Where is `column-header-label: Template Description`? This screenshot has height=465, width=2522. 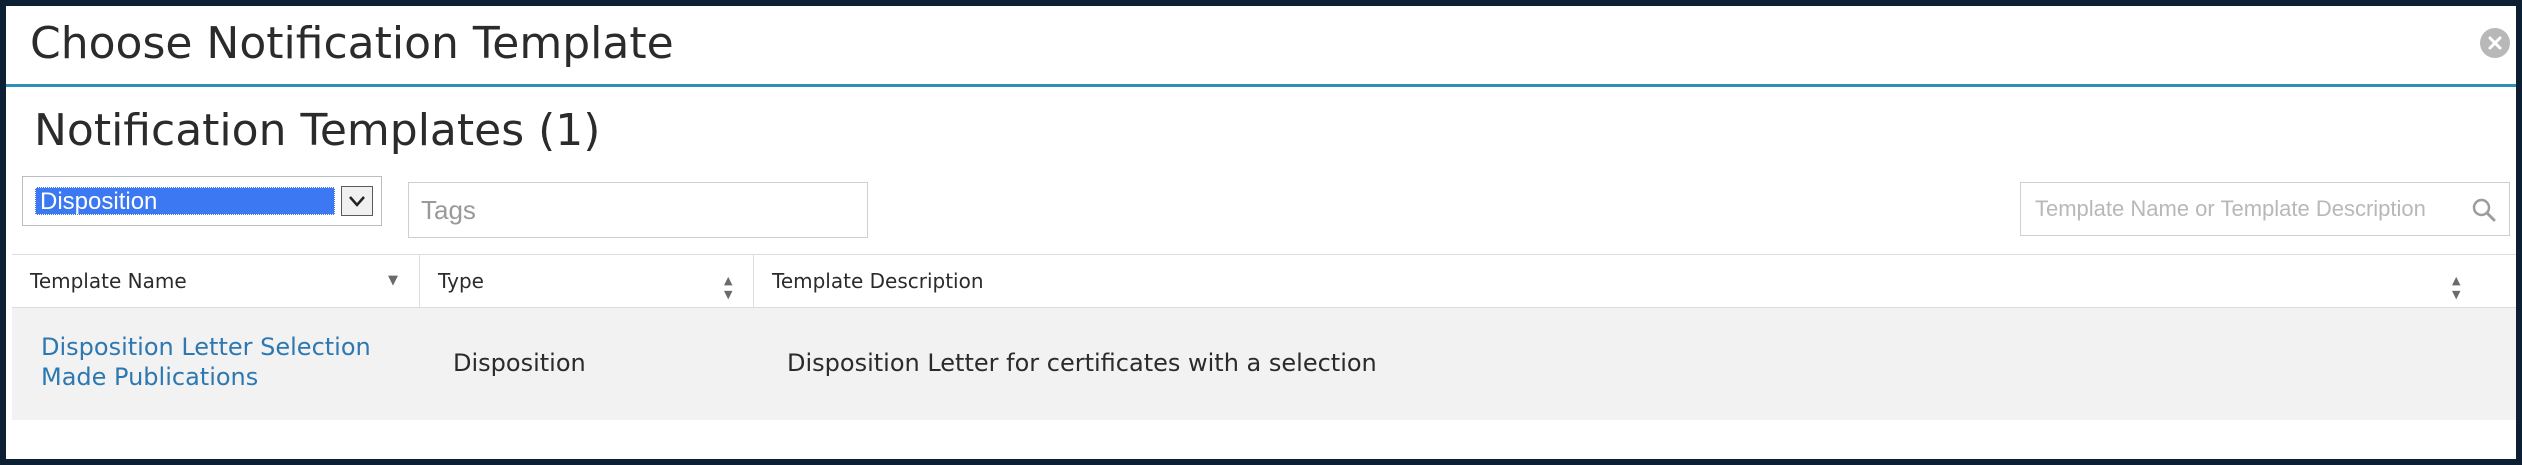 column-header-label: Template Description is located at coordinates (878, 281).